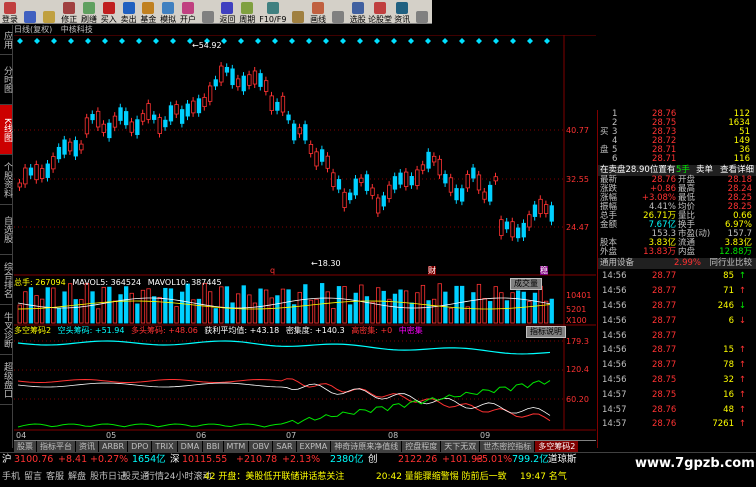  Describe the element at coordinates (285, 446) in the screenshot. I see `indicator-tab: SAR` at that location.